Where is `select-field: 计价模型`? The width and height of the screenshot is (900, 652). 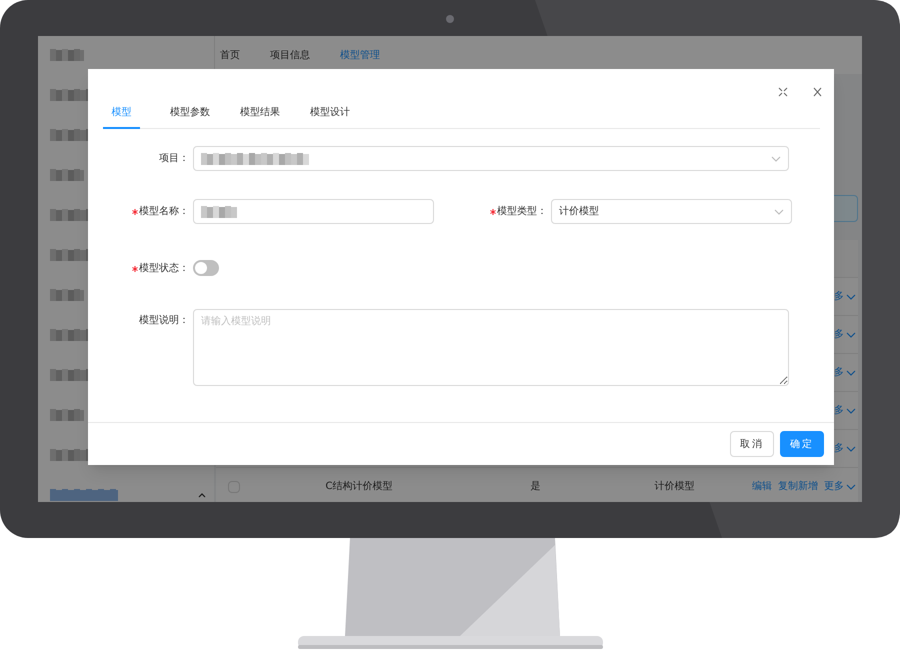
select-field: 计价模型 is located at coordinates (671, 211).